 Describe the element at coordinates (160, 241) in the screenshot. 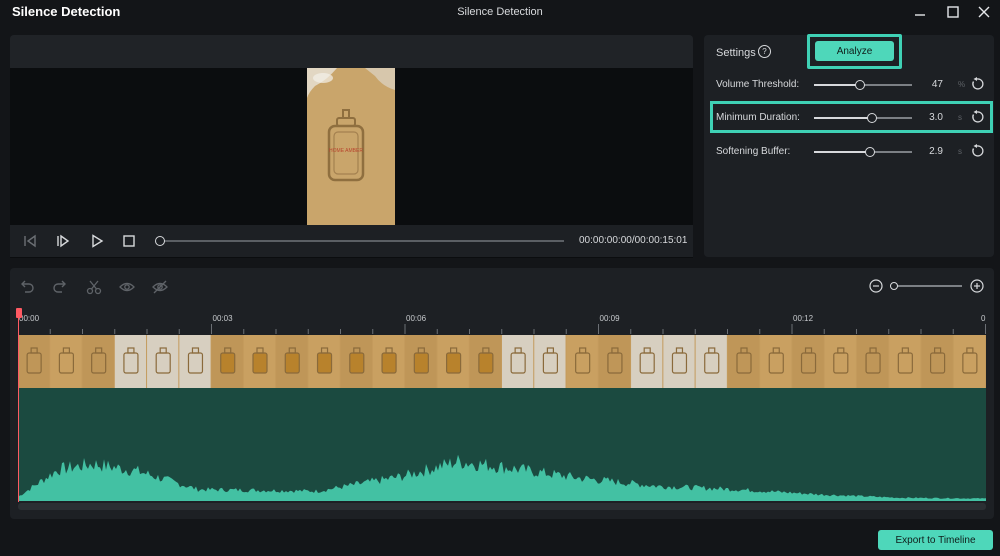

I see `playback-progress-knob` at that location.